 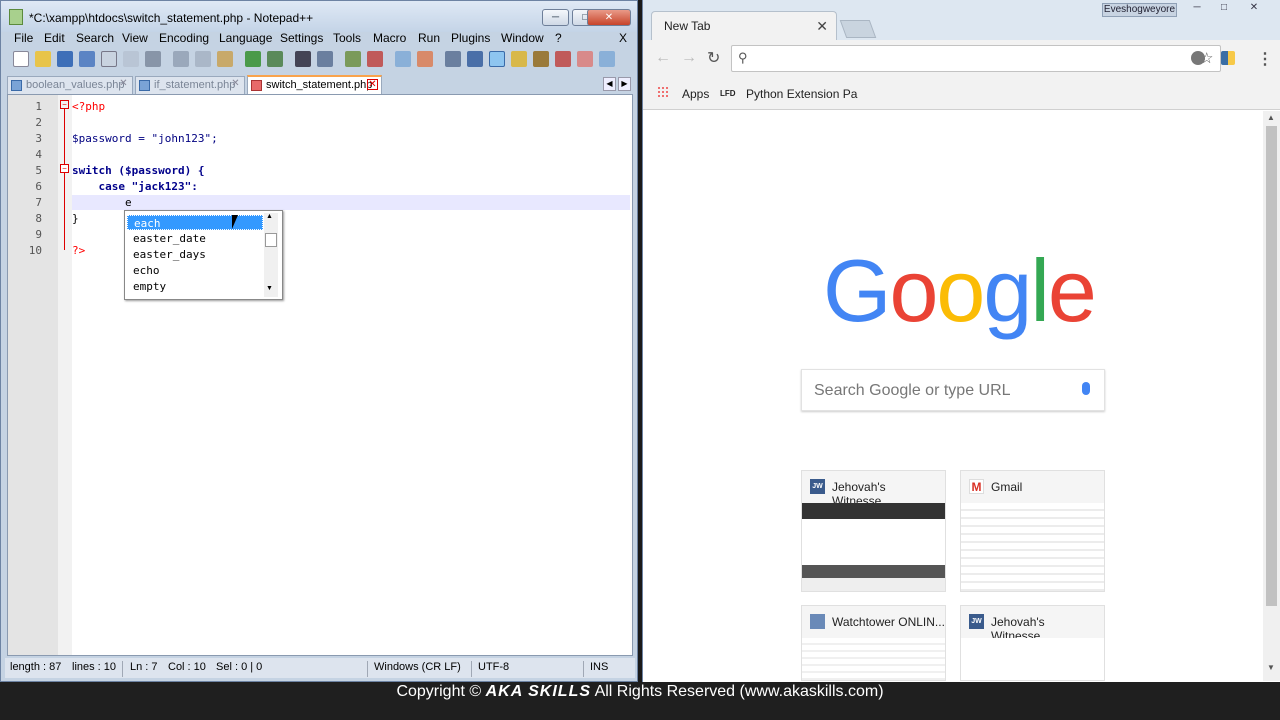 What do you see at coordinates (225, 59) in the screenshot?
I see `paste-icon` at bounding box center [225, 59].